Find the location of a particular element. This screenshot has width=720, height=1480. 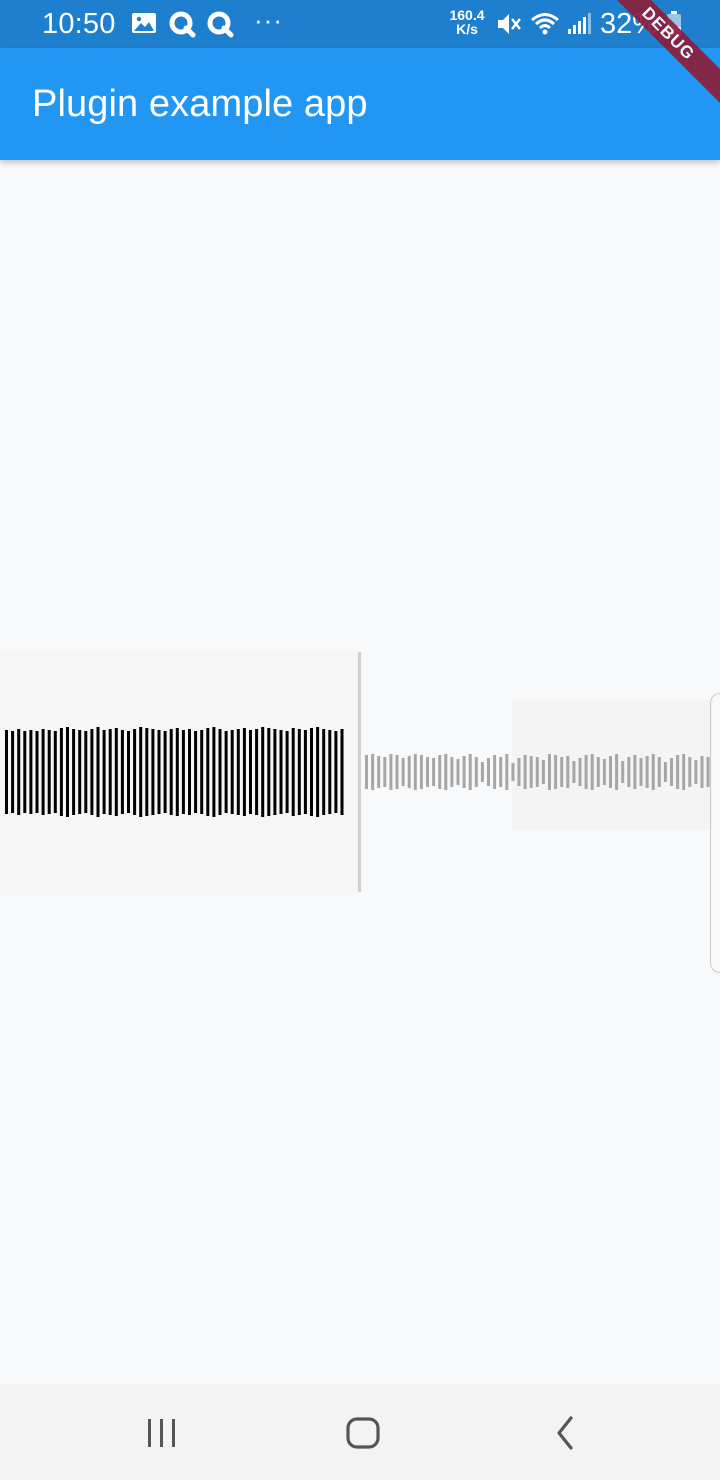

app-title: Plugin example app is located at coordinates (200, 104).